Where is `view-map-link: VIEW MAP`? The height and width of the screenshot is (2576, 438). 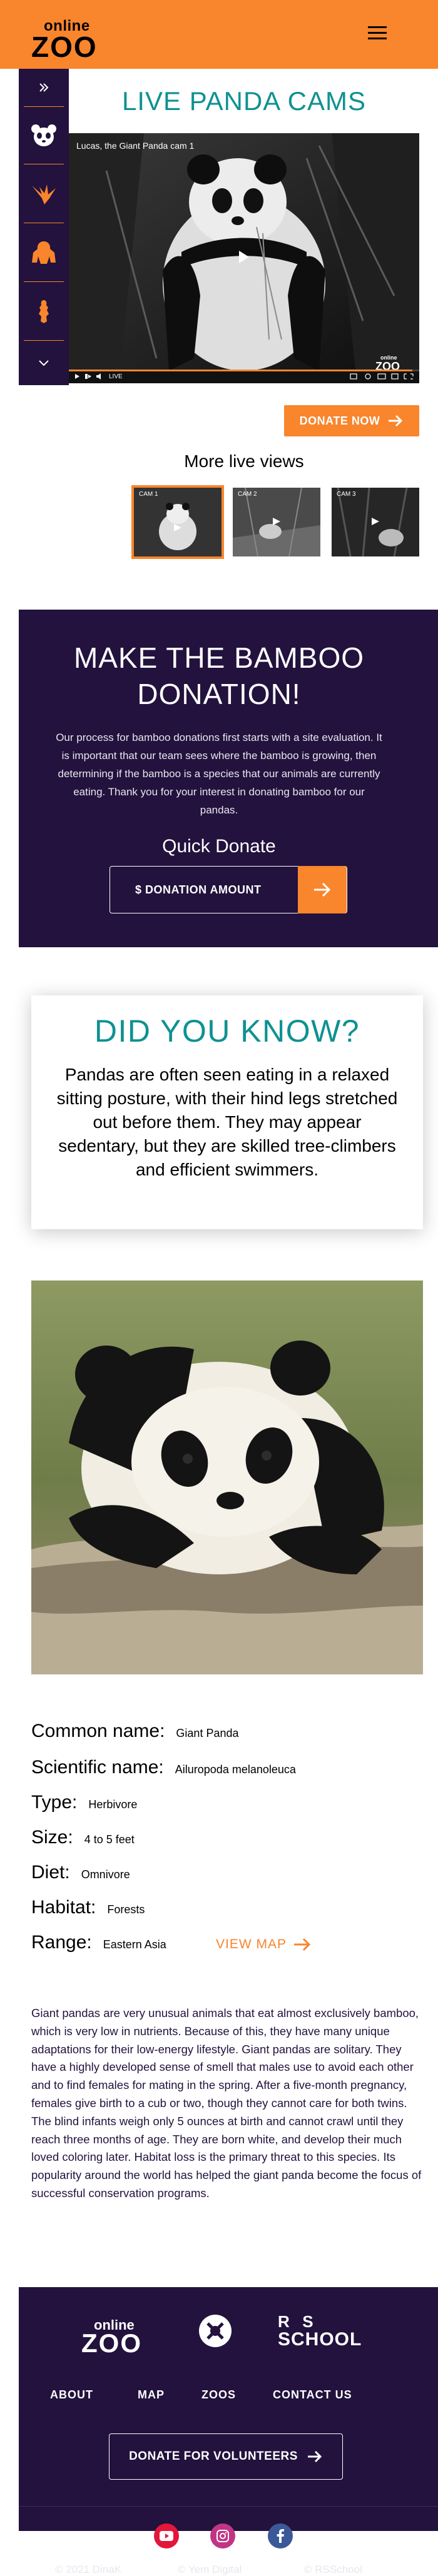
view-map-link: VIEW MAP is located at coordinates (264, 1944).